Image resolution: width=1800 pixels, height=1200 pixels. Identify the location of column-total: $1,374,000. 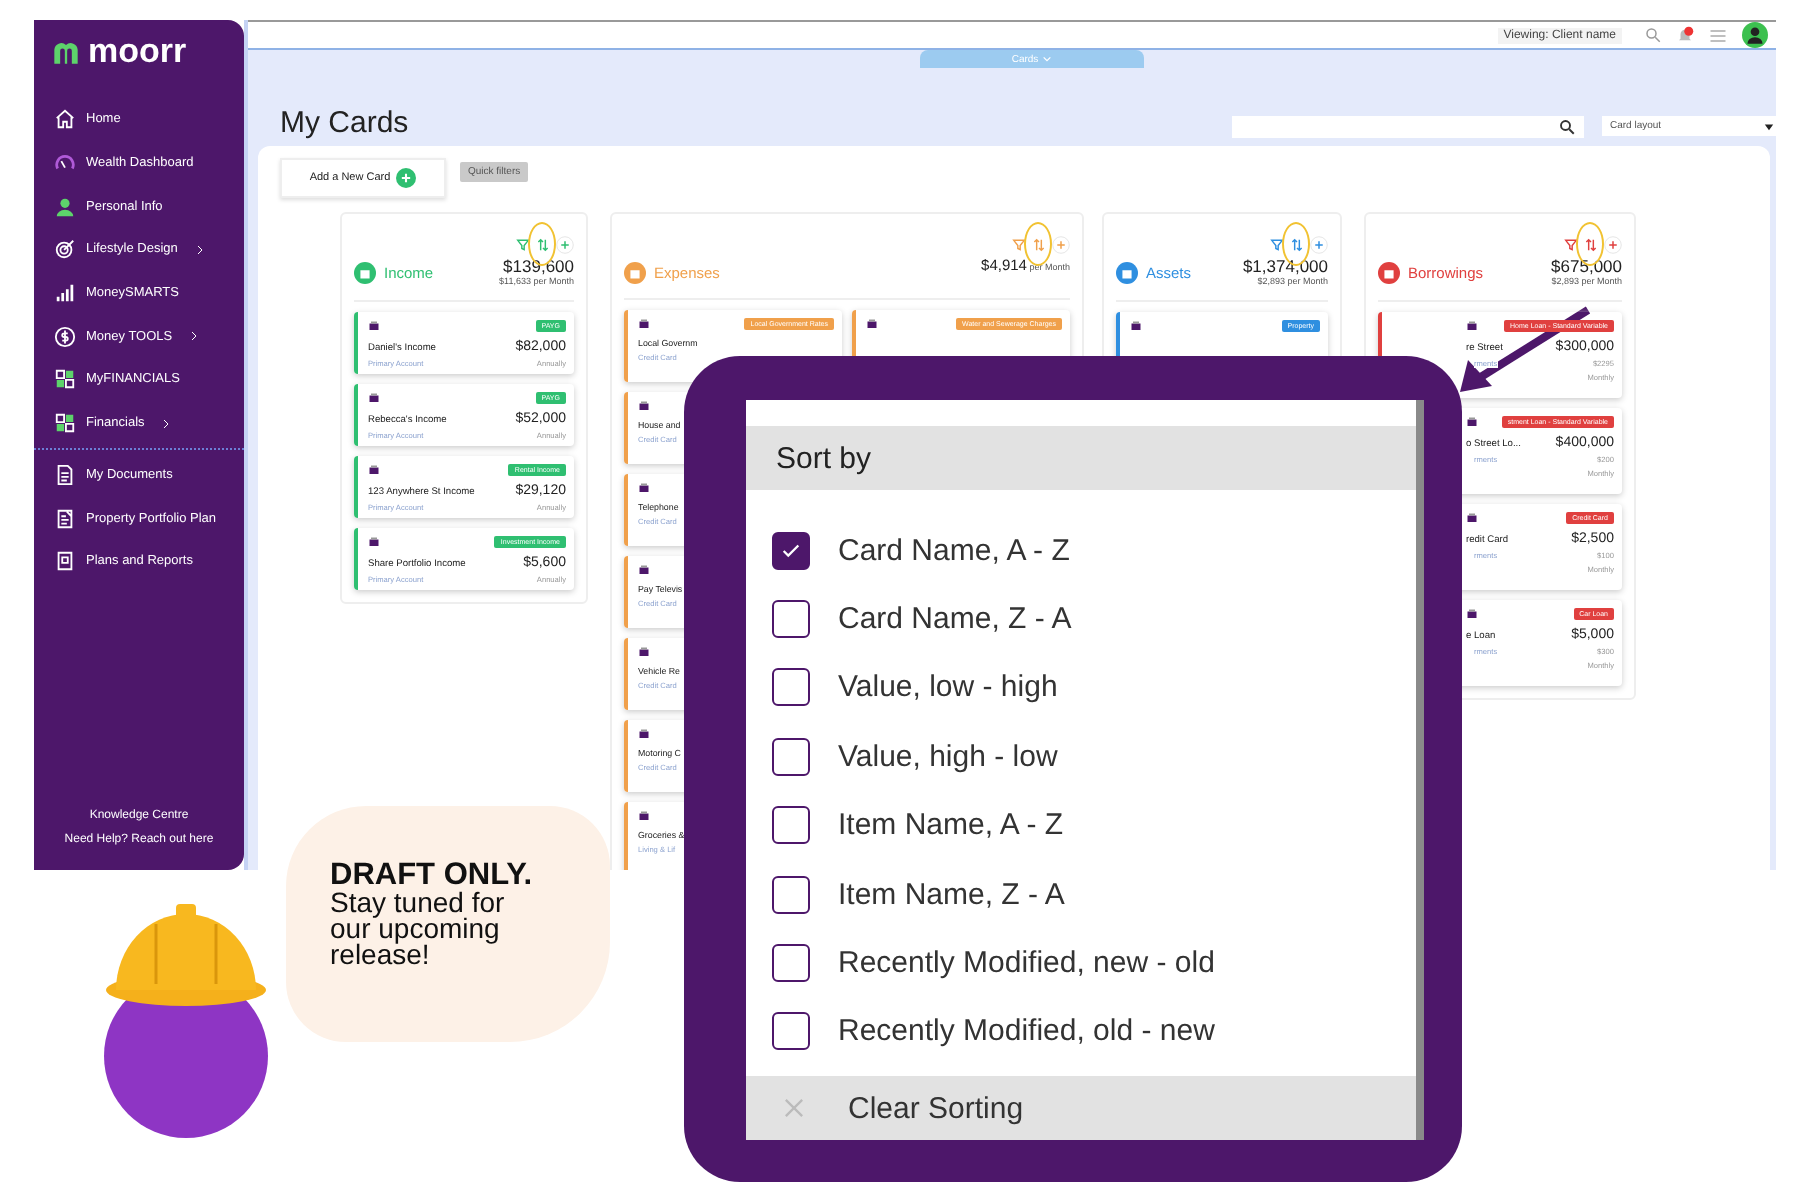
(1285, 266).